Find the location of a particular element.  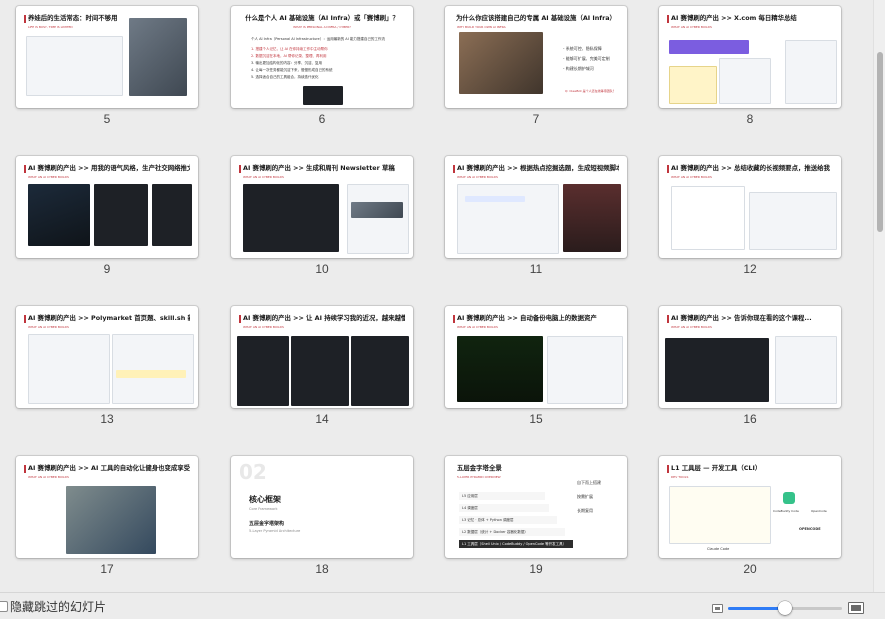

slide-number: 15 is located at coordinates (536, 419).